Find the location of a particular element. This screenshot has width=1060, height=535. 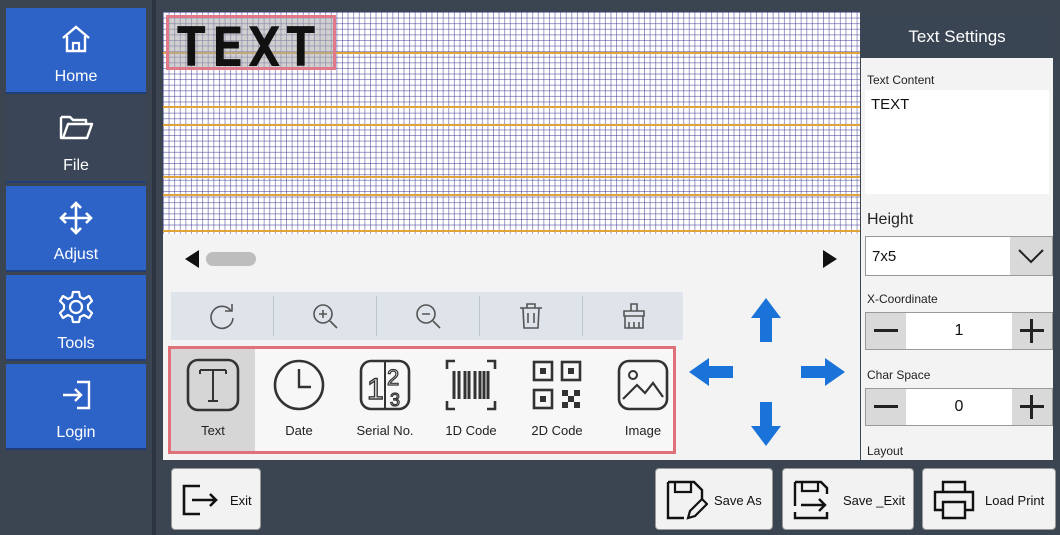

insert-item-label: 2D Code is located at coordinates (557, 430).